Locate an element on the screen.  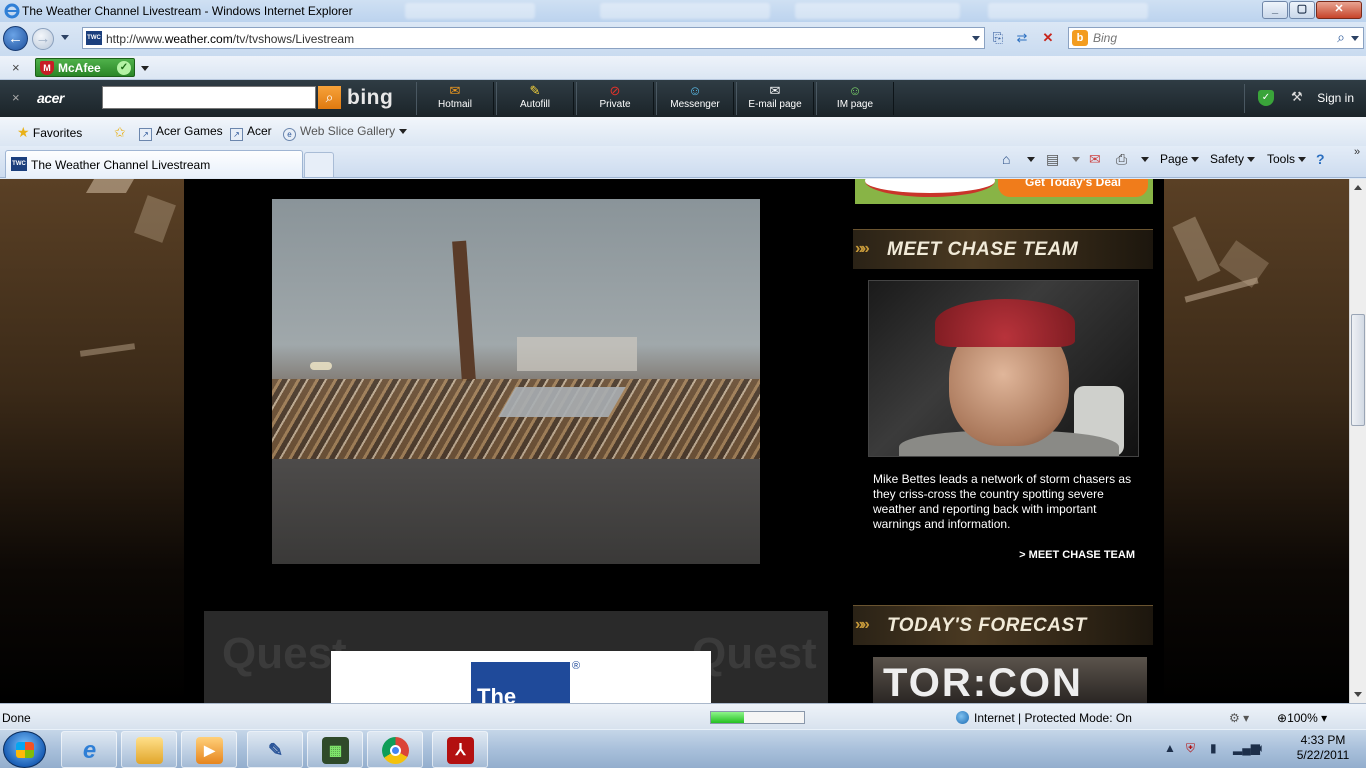
im-page-button: ☺ IM page is located at coordinates (855, 98).